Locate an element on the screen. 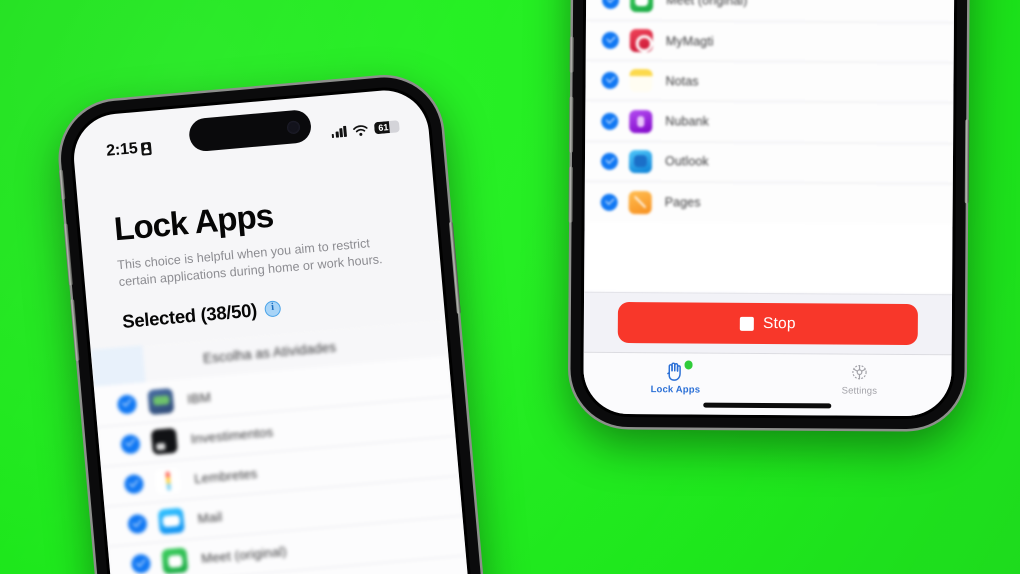  raised-hand-icon is located at coordinates (677, 371).